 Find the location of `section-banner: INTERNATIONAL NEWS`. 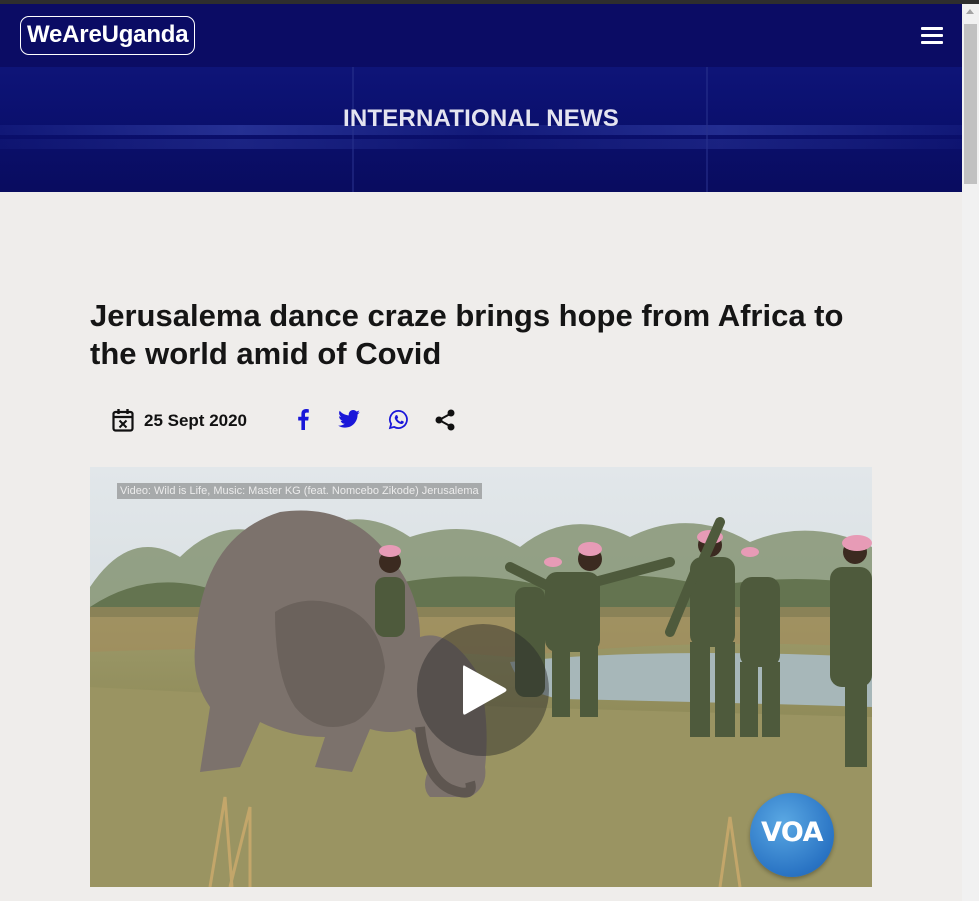

section-banner: INTERNATIONAL NEWS is located at coordinates (481, 129).